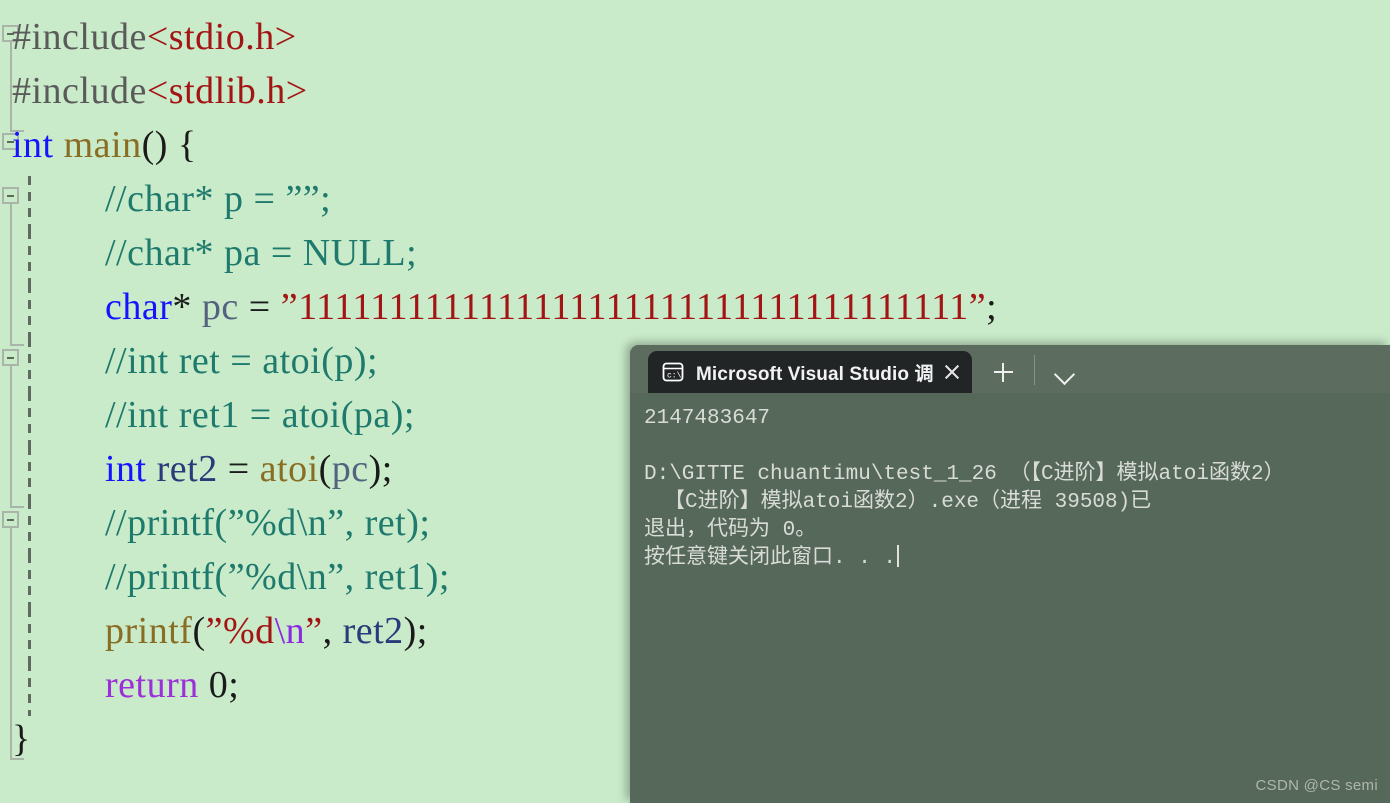 The width and height of the screenshot is (1390, 803). What do you see at coordinates (218, 685) in the screenshot?
I see `code-token: 0` at bounding box center [218, 685].